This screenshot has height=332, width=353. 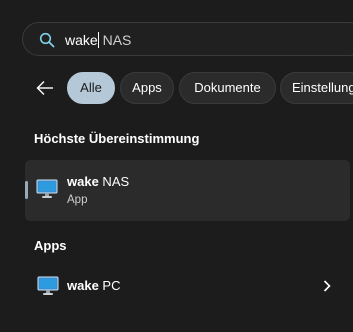 I want to click on search-box: wake NAS, so click(x=187, y=39).